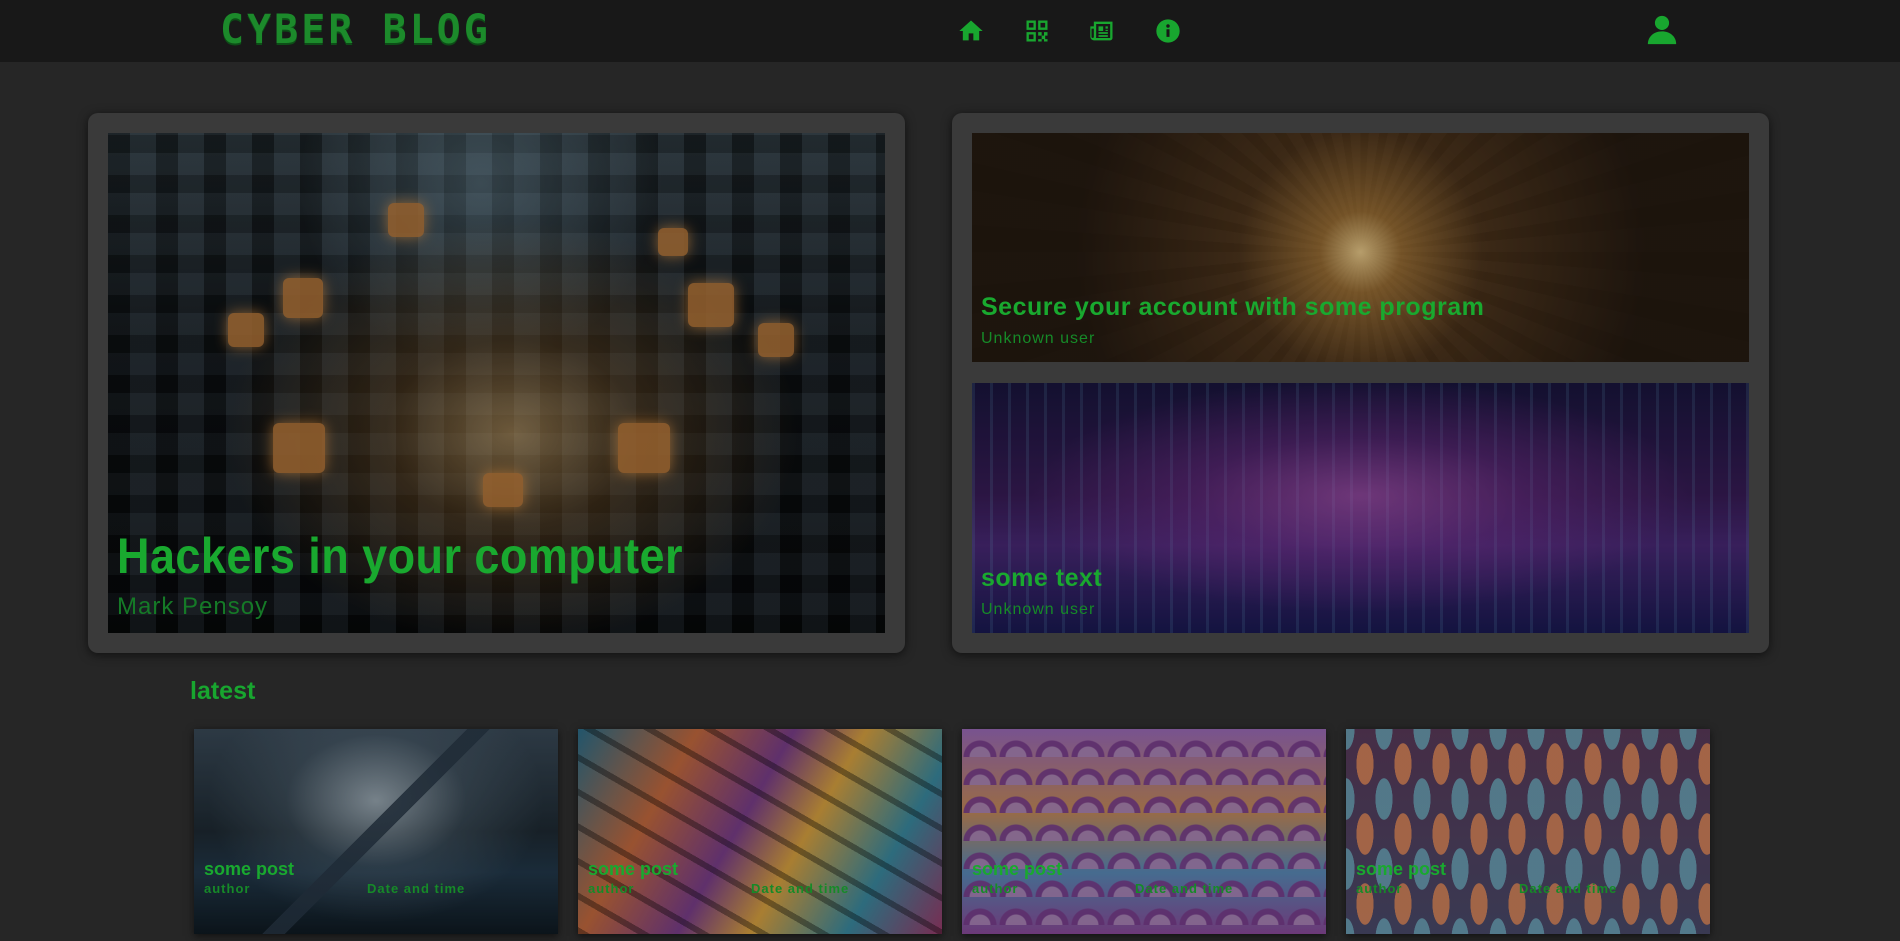 The height and width of the screenshot is (941, 1900). Describe the element at coordinates (950, 31) in the screenshot. I see `top-navigation-bar: CYBER BLOG` at that location.